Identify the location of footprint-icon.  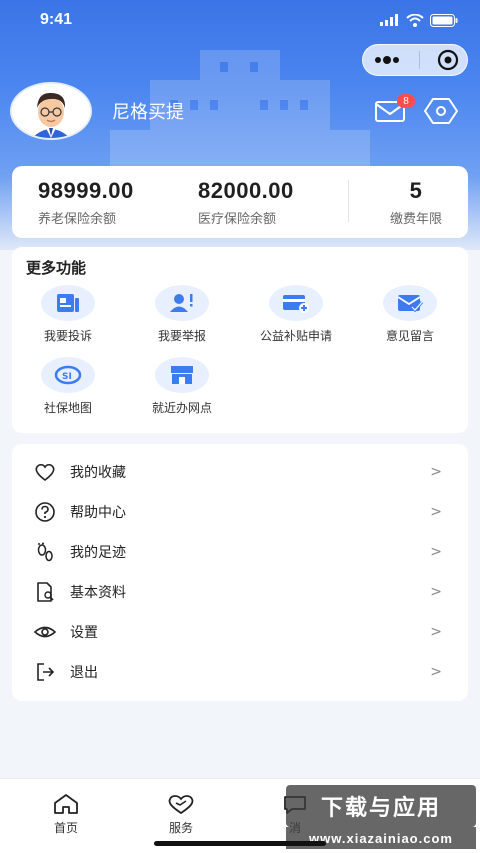
(45, 552).